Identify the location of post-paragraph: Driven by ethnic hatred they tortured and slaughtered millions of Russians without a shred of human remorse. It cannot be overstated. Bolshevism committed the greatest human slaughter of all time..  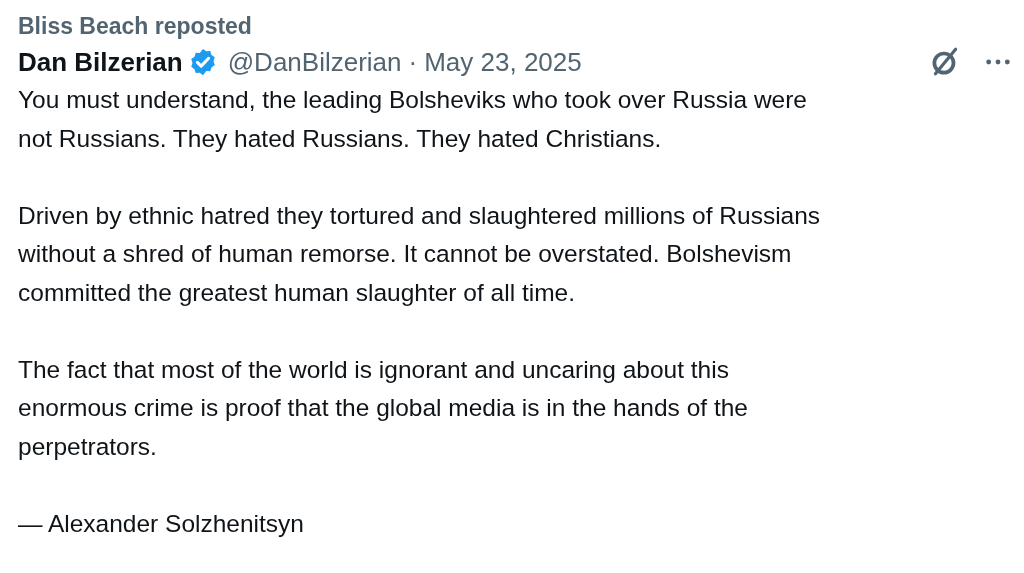
(420, 254).